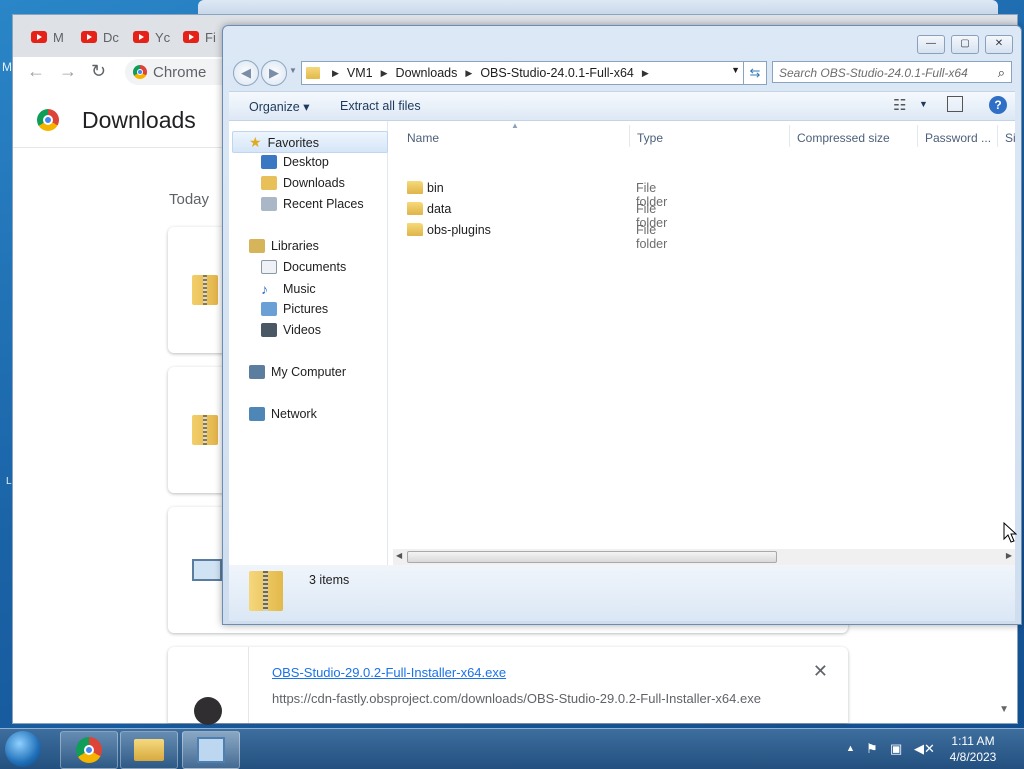 This screenshot has width=1024, height=769. What do you see at coordinates (58, 37) in the screenshot?
I see `tab-title: M` at bounding box center [58, 37].